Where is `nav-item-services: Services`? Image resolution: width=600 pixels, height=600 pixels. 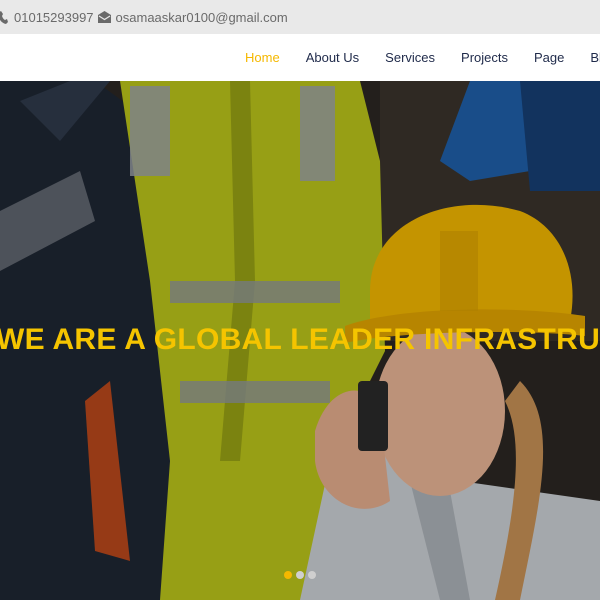 nav-item-services: Services is located at coordinates (410, 57).